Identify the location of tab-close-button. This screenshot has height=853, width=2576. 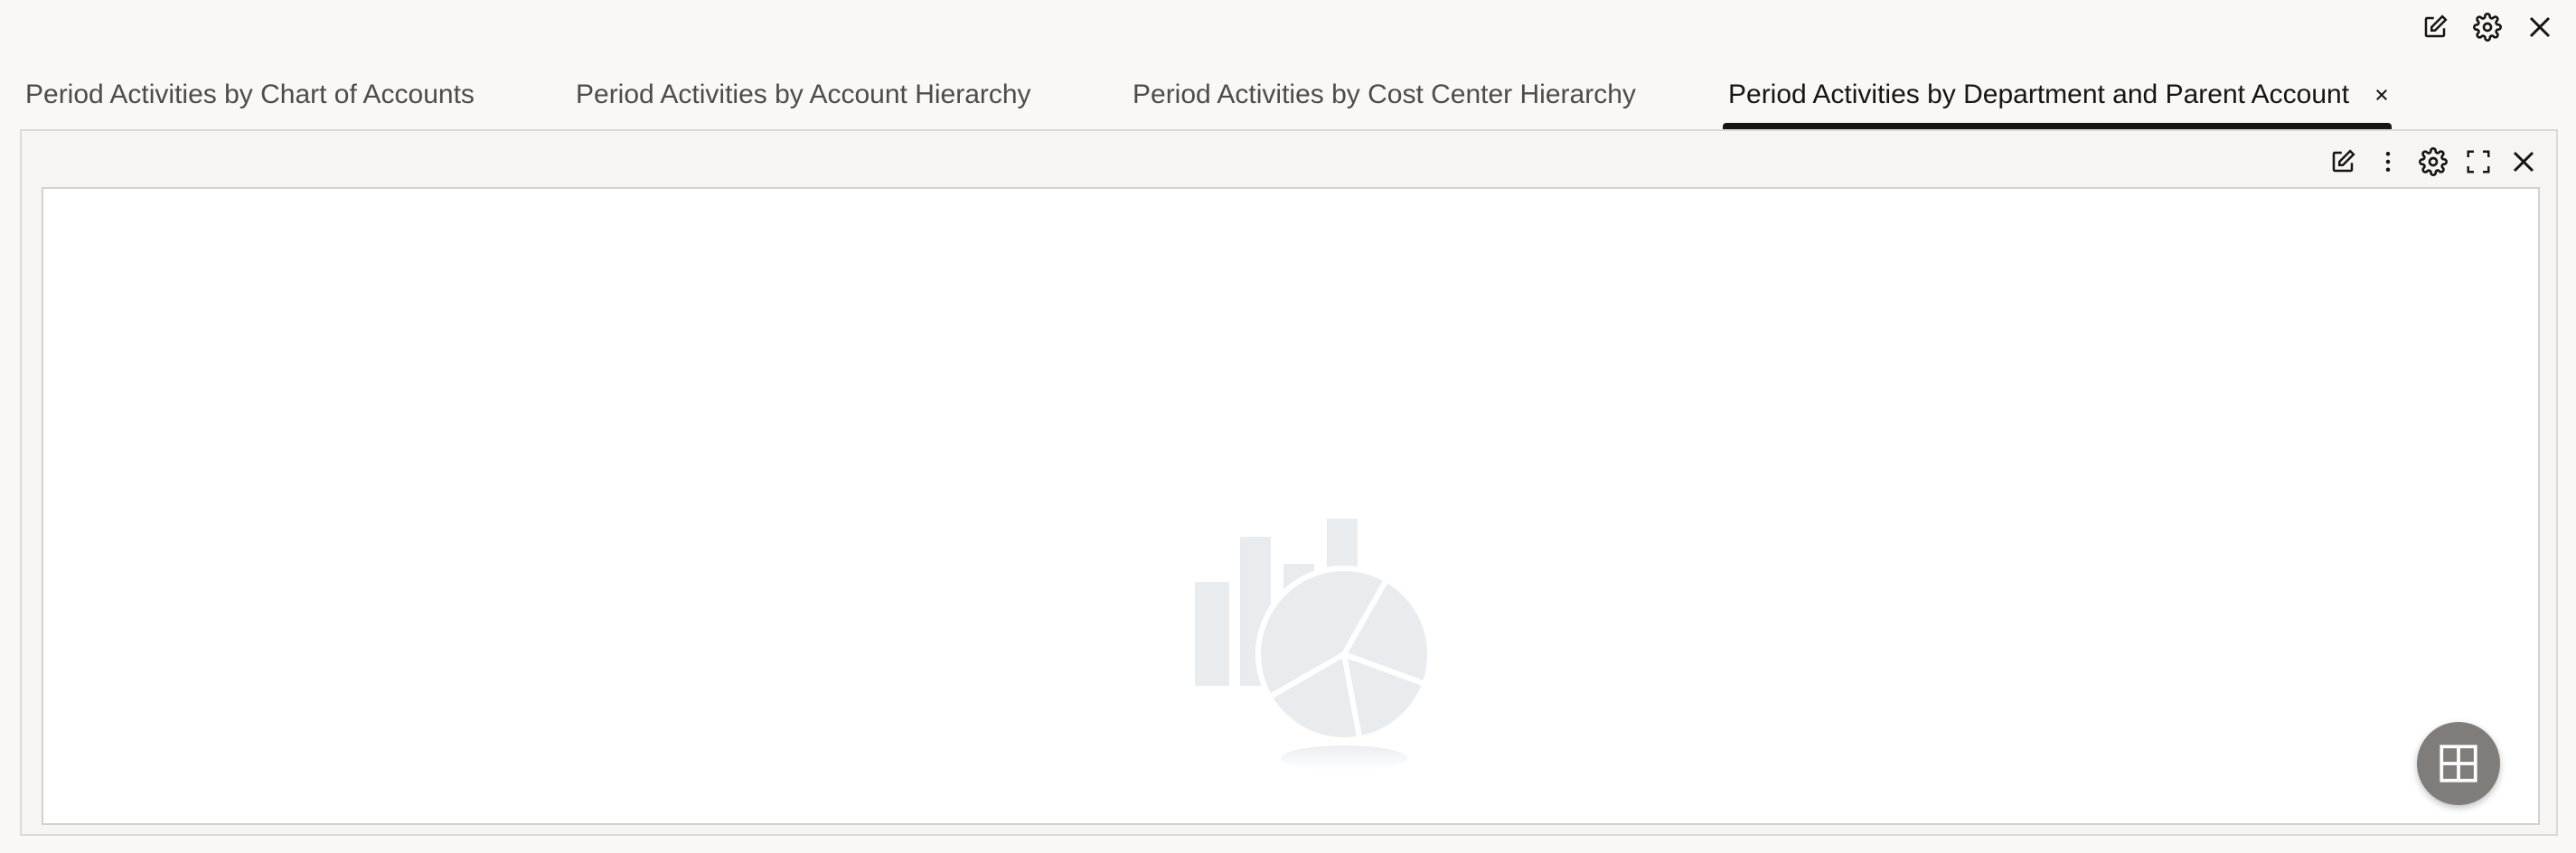
(2381, 95).